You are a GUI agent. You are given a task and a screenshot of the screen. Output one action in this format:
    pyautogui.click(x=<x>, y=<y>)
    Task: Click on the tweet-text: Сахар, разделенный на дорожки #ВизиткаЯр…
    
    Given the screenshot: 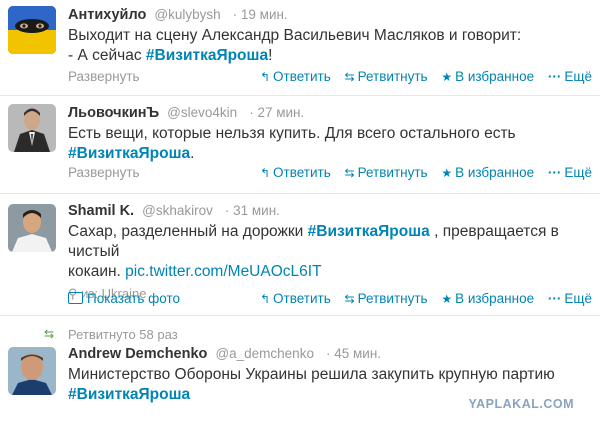 What is the action you would take?
    pyautogui.click(x=330, y=252)
    